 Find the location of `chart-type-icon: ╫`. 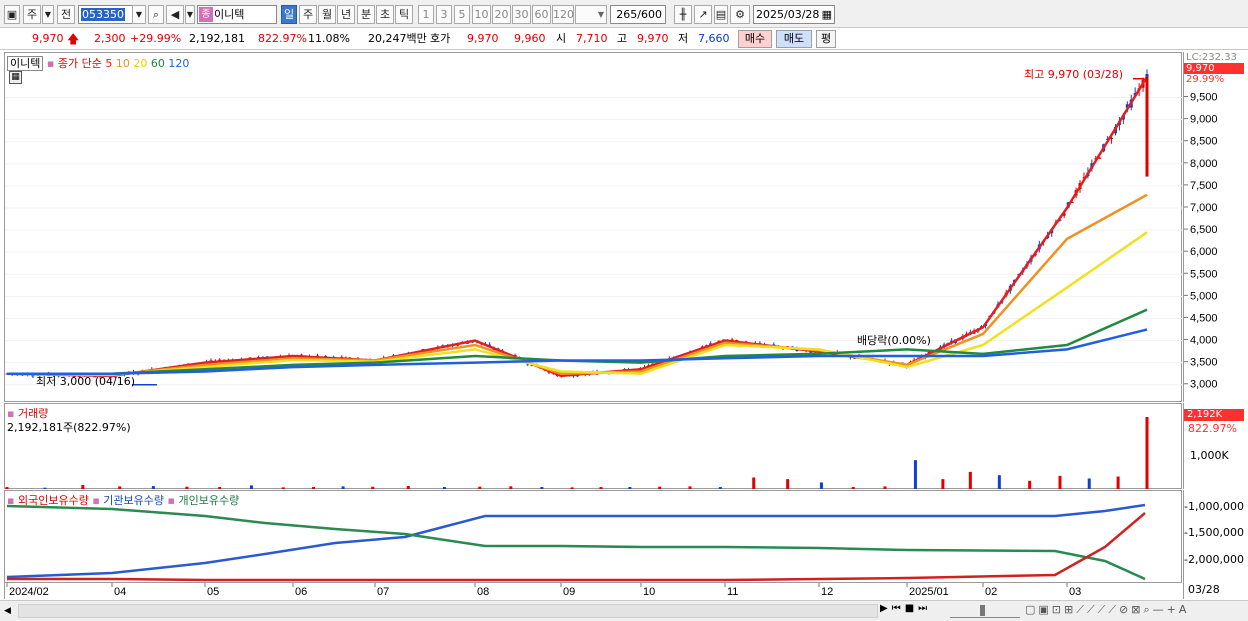

chart-type-icon: ╫ is located at coordinates (683, 14).